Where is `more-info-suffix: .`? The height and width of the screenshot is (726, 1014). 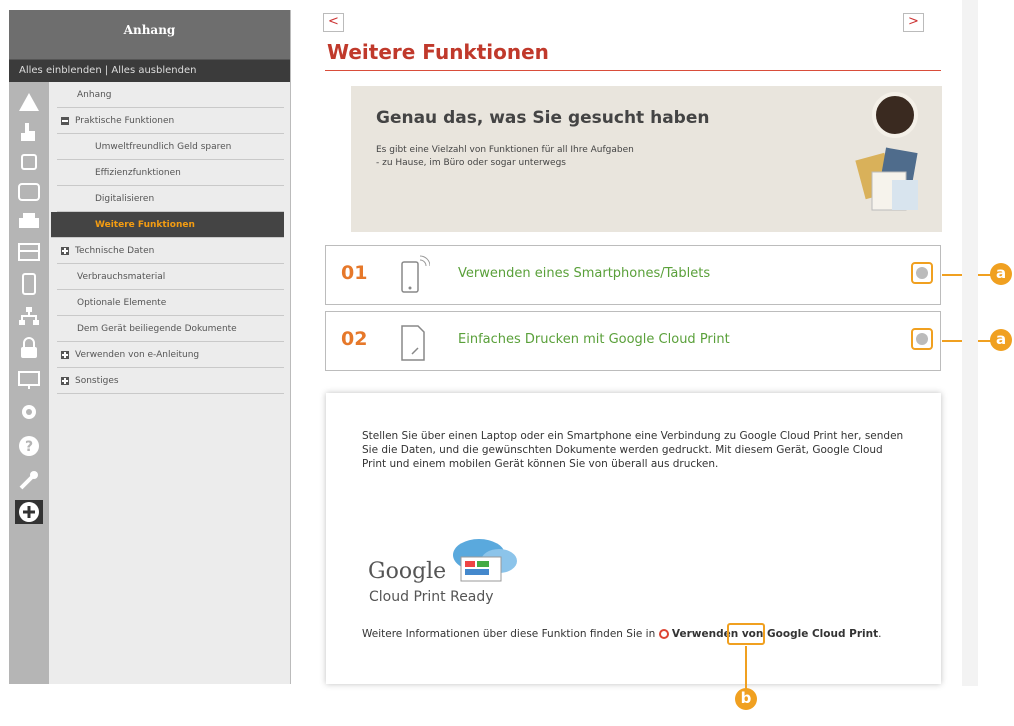 more-info-suffix: . is located at coordinates (880, 634).